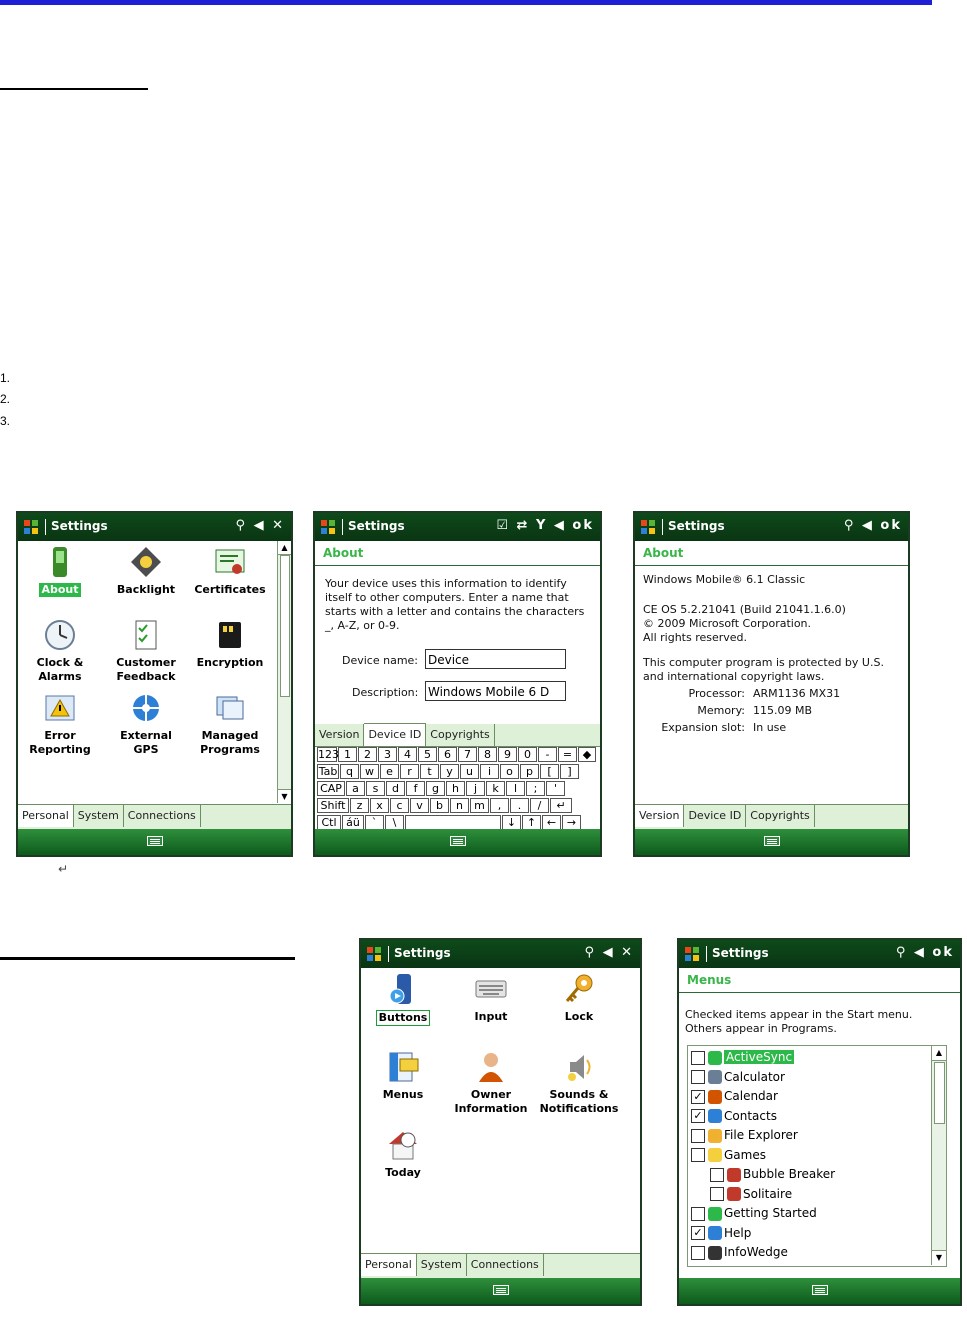 The image size is (967, 1319). Describe the element at coordinates (230, 724) in the screenshot. I see `settings-item: Managed Programs` at that location.